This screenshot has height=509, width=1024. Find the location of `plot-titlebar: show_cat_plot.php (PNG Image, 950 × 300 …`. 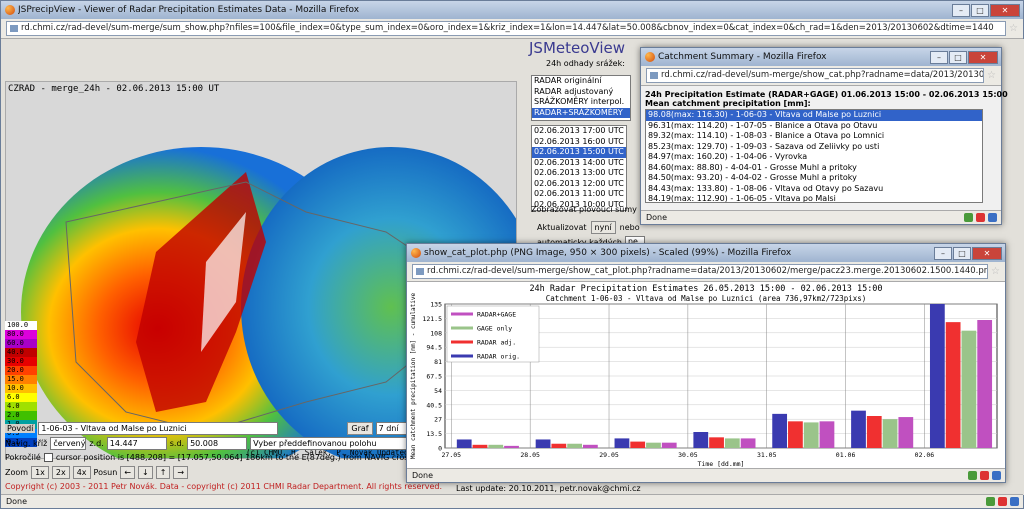

plot-titlebar: show_cat_plot.php (PNG Image, 950 × 300 … is located at coordinates (706, 253).